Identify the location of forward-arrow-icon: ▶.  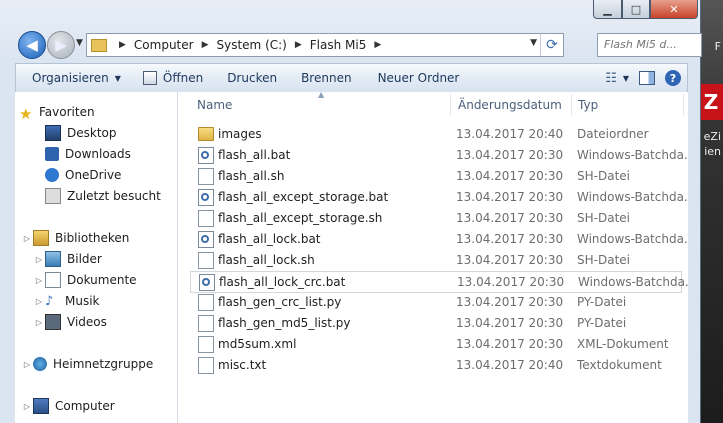
(61, 45).